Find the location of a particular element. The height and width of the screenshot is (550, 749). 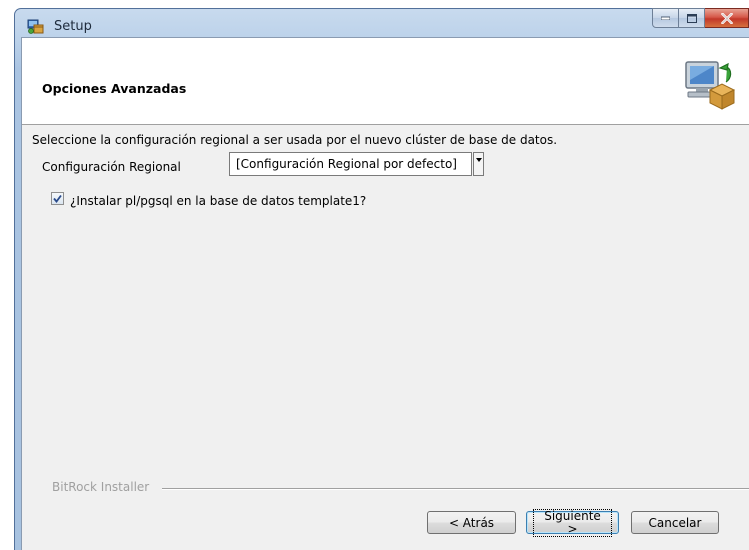

install-plpgsql-checkbox is located at coordinates (57, 198).